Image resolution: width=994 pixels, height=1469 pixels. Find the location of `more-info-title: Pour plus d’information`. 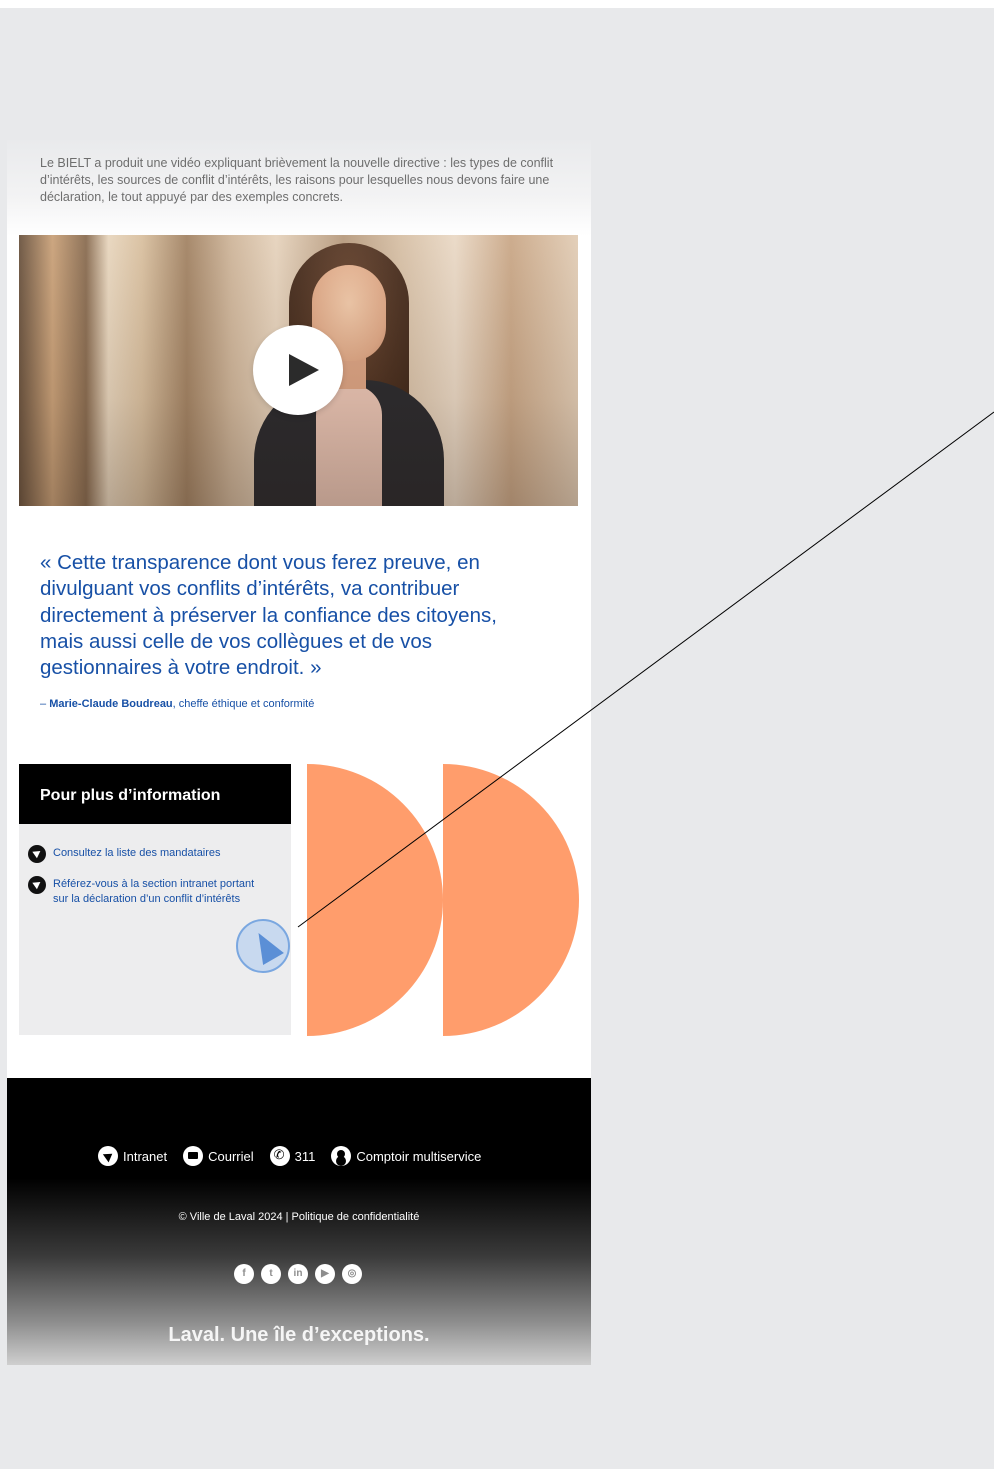

more-info-title: Pour plus d’information is located at coordinates (155, 794).